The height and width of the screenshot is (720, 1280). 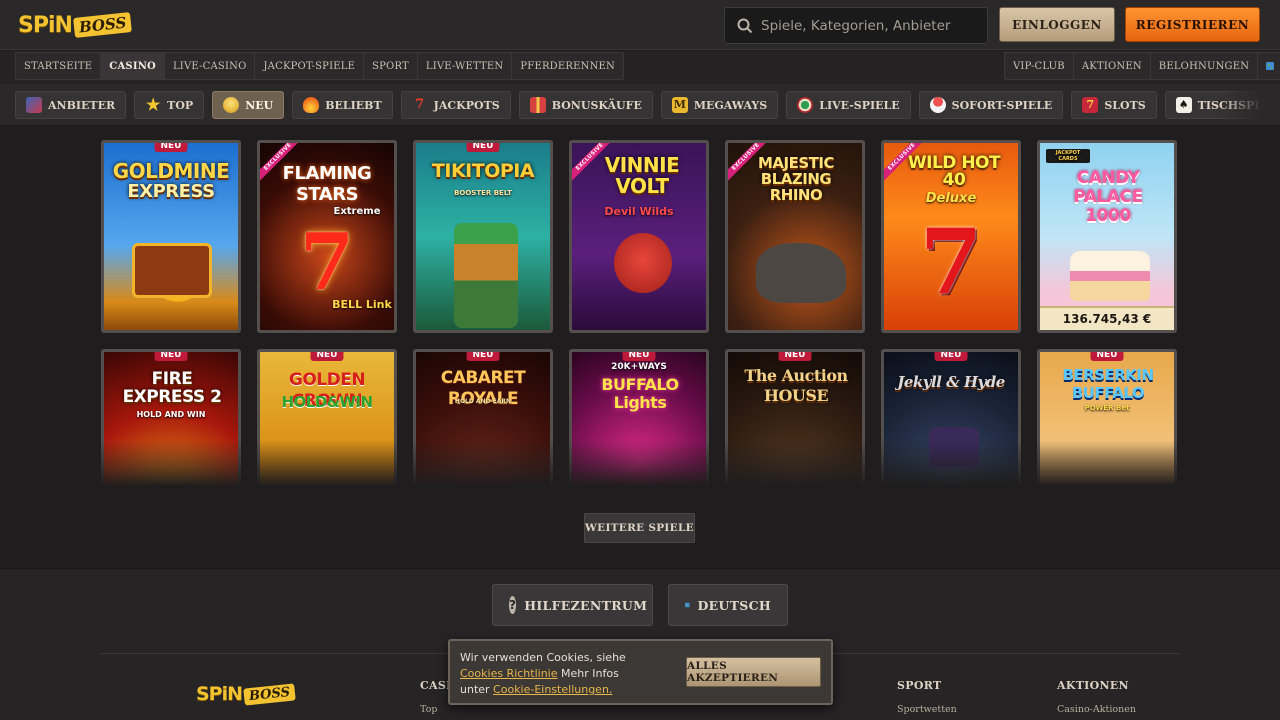 What do you see at coordinates (466, 105) in the screenshot?
I see `category-label: JACKPOTS` at bounding box center [466, 105].